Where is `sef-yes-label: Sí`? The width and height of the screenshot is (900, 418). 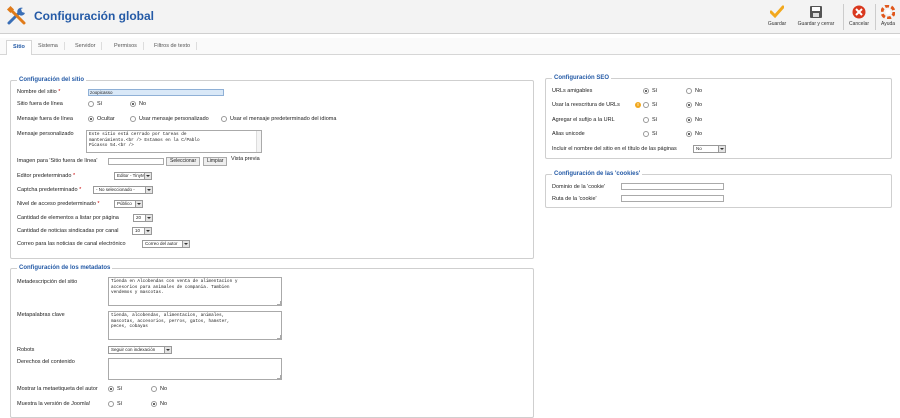
sef-yes-label: Sí is located at coordinates (655, 91).